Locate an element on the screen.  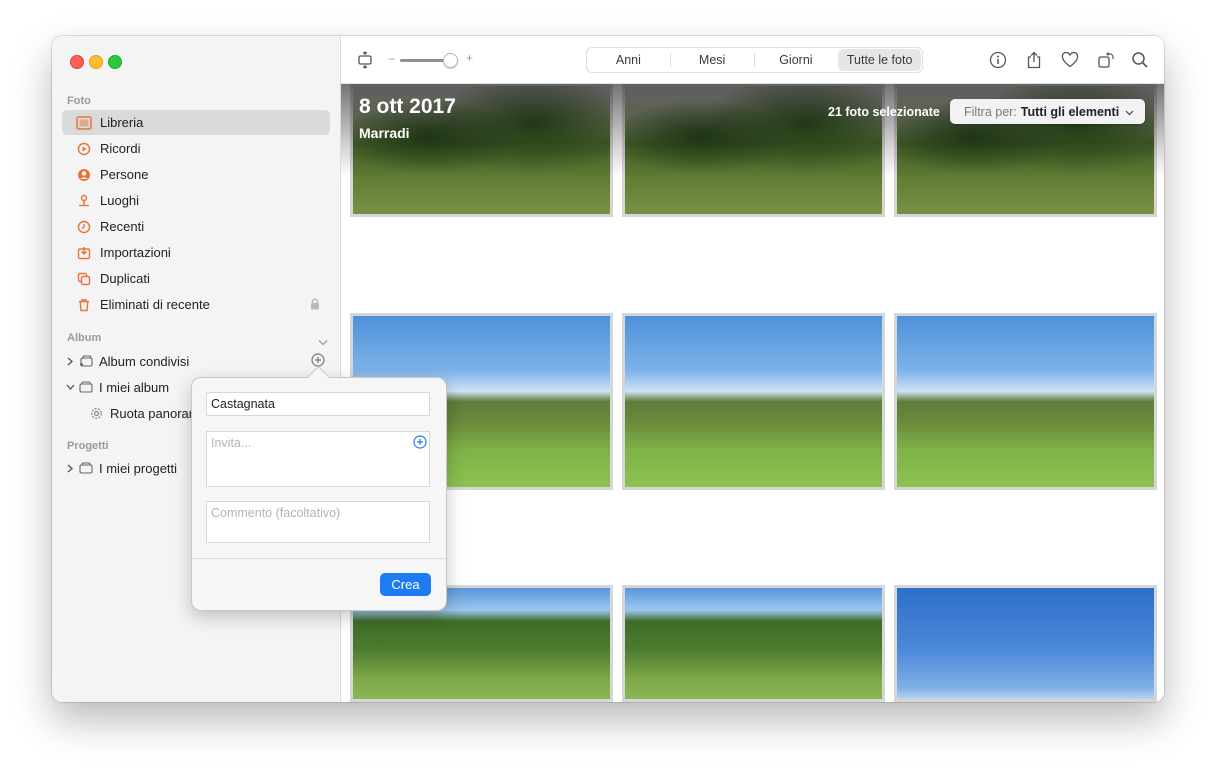
sidebar-item-label: Libreria is located at coordinates (122, 122).